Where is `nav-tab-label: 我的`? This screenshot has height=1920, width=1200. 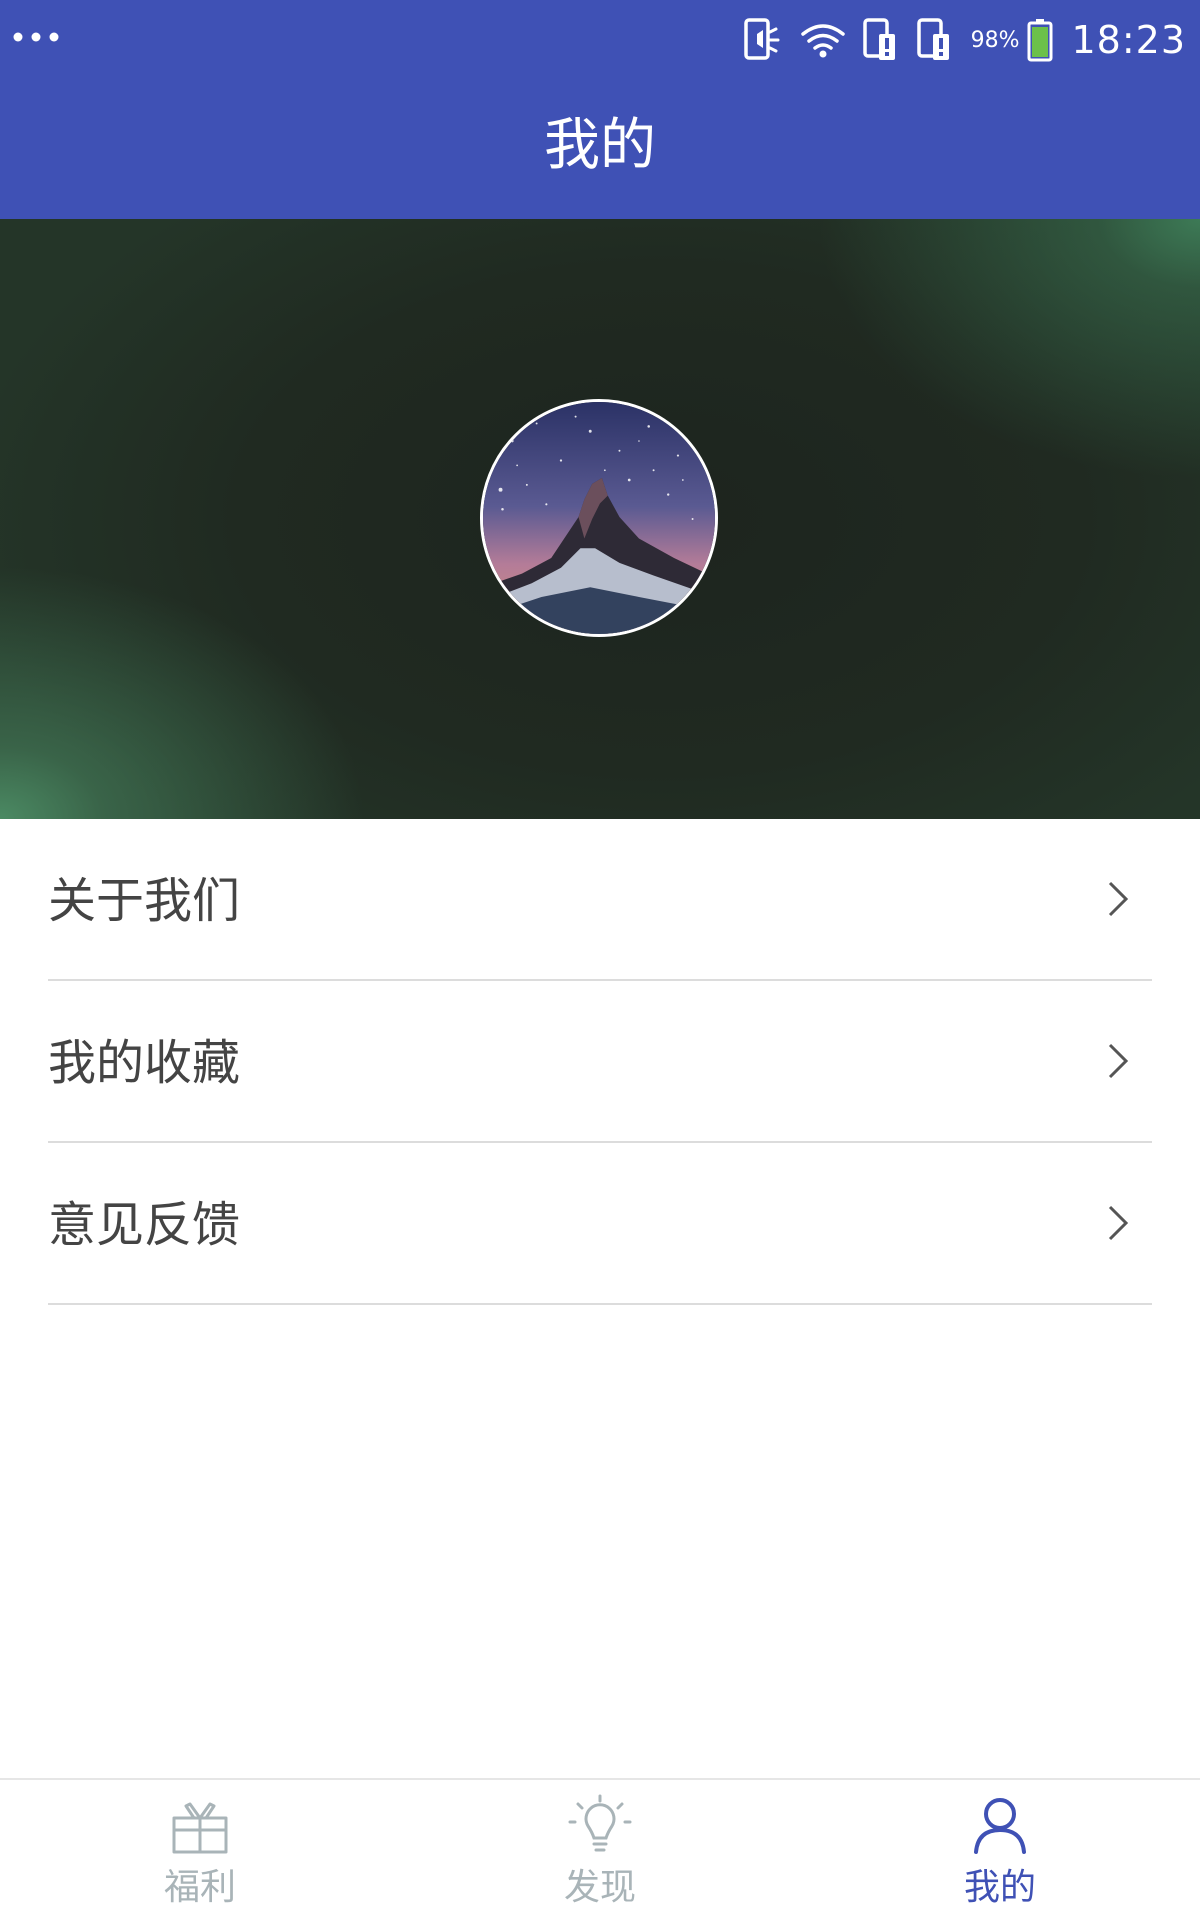
nav-tab-label: 我的 is located at coordinates (999, 1887).